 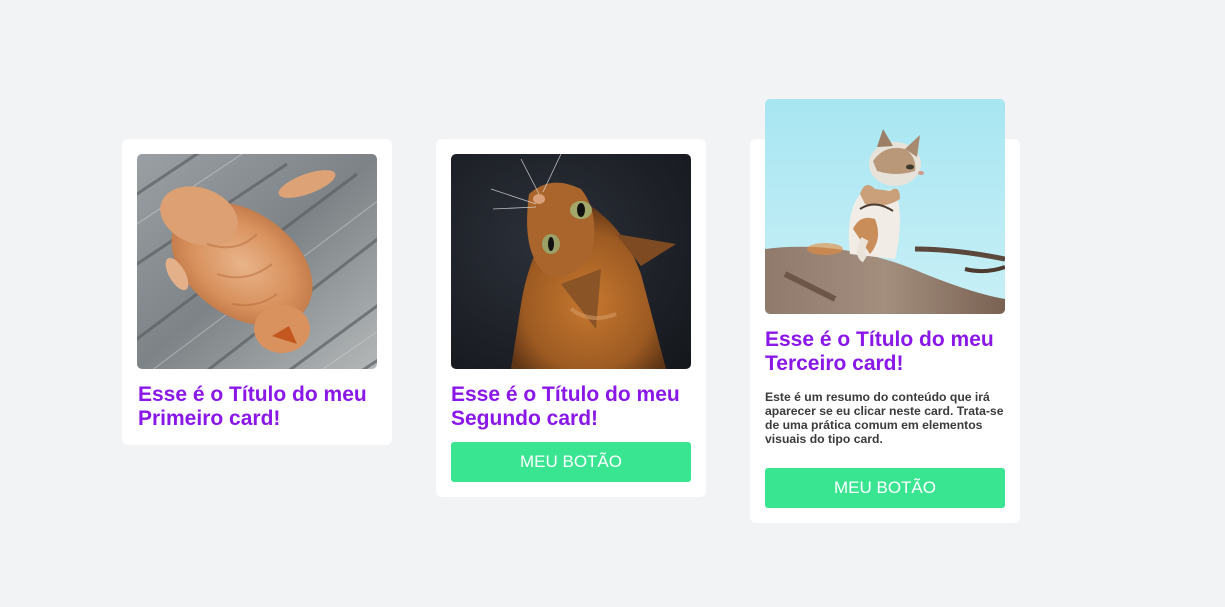 I want to click on card-1-title: Esse é o Título do meu Primeiro card!, so click(x=252, y=406).